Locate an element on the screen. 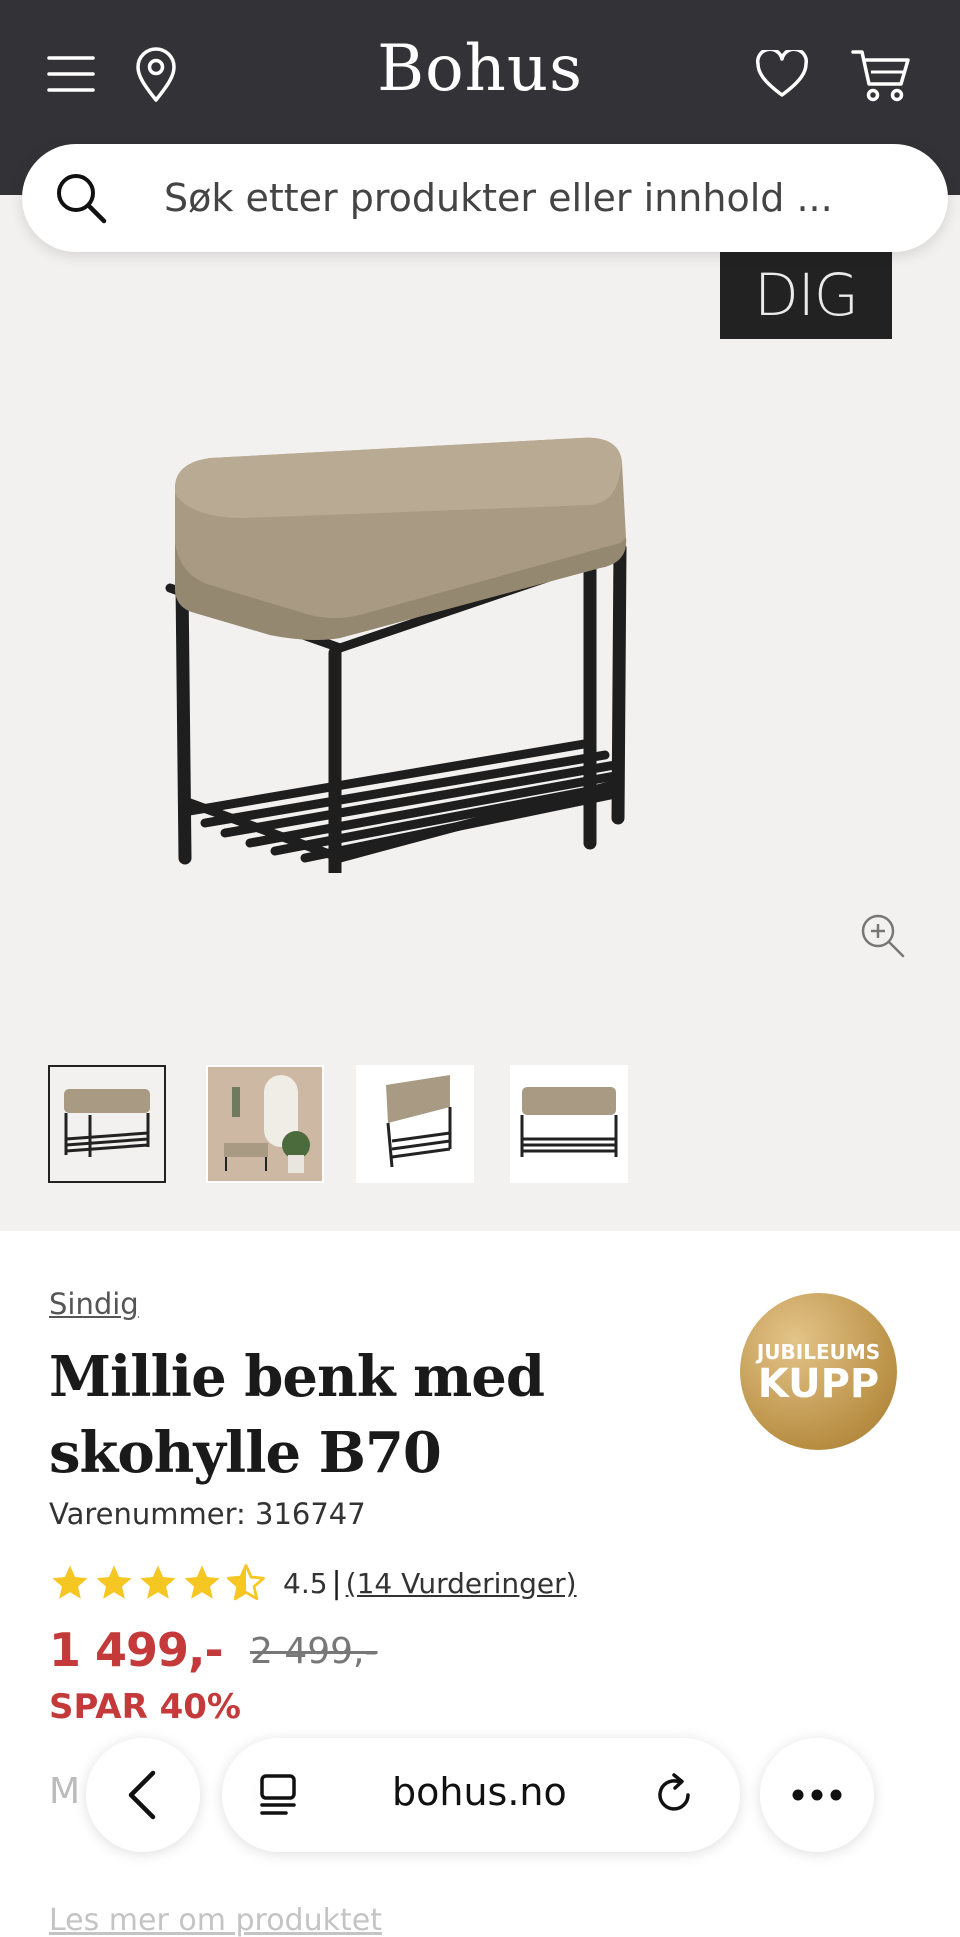 The image size is (960, 1937). star-rating is located at coordinates (158, 1583).